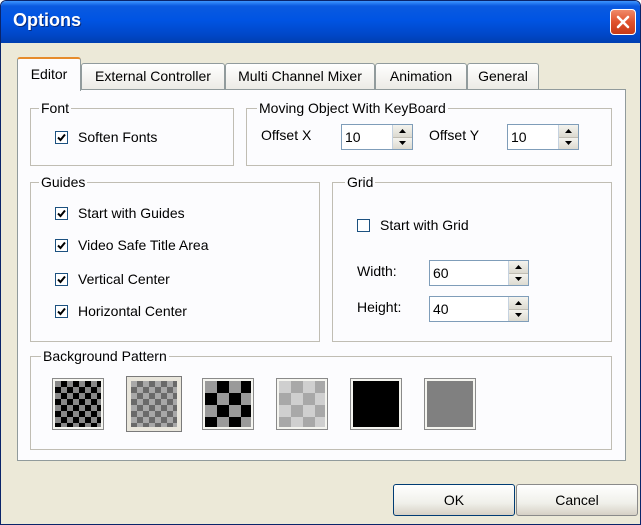 This screenshot has width=641, height=525. I want to click on grid-legend: Grid, so click(360, 182).